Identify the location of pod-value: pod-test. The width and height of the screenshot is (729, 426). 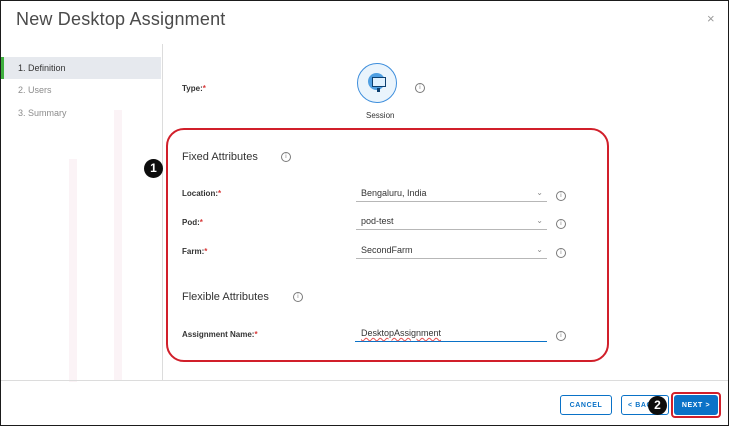
(377, 221).